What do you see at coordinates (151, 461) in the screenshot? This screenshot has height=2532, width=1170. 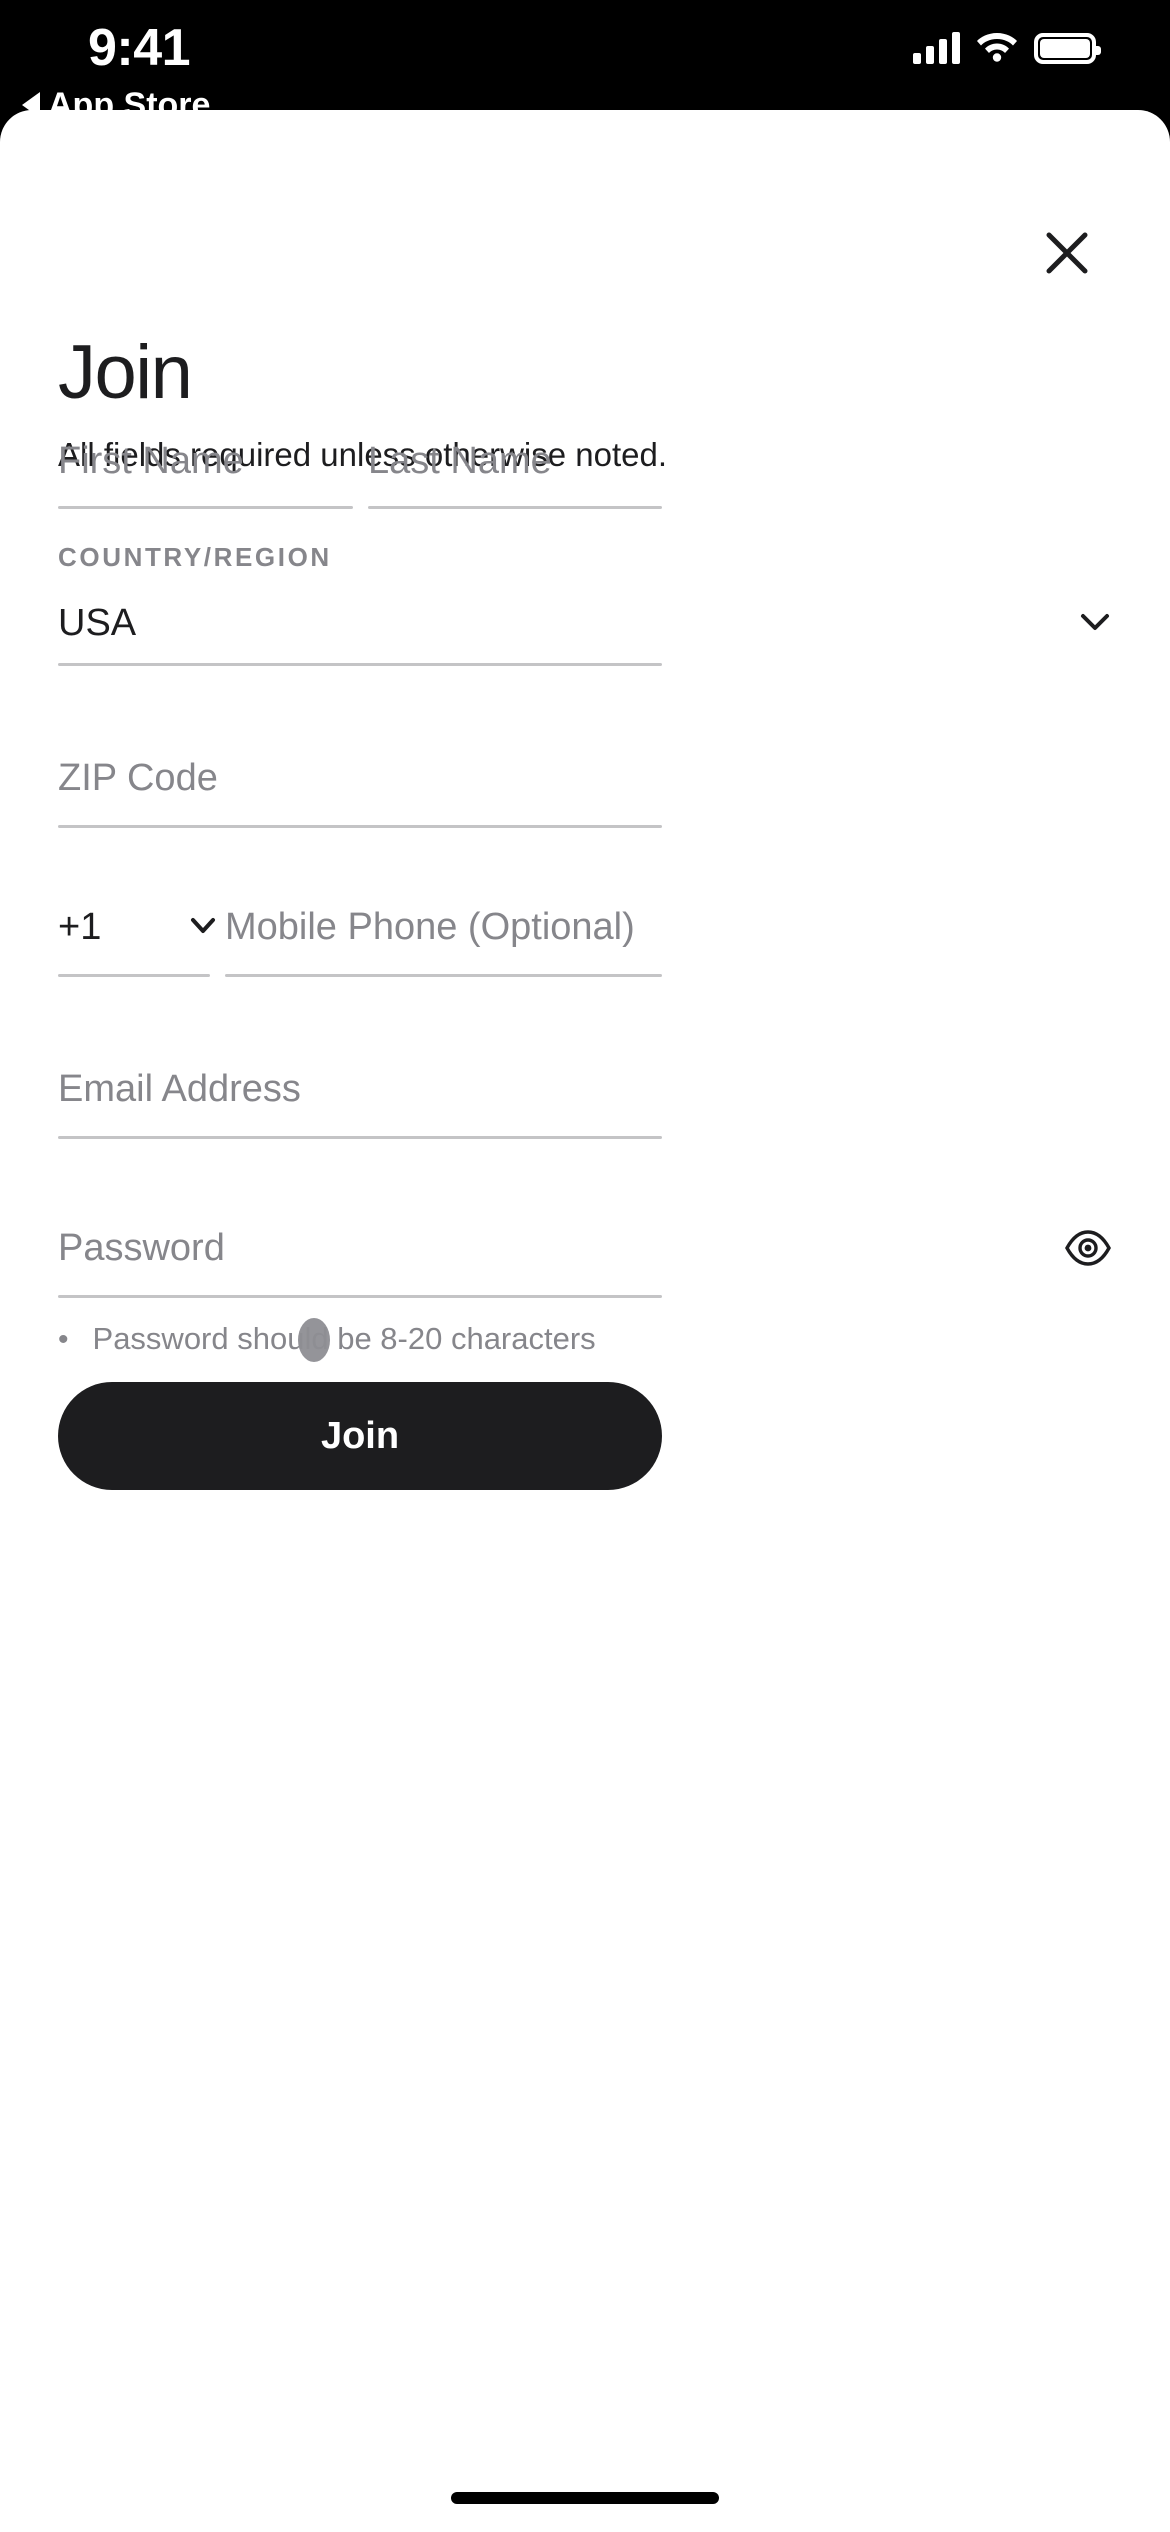 I see `first-name-input: First Name` at bounding box center [151, 461].